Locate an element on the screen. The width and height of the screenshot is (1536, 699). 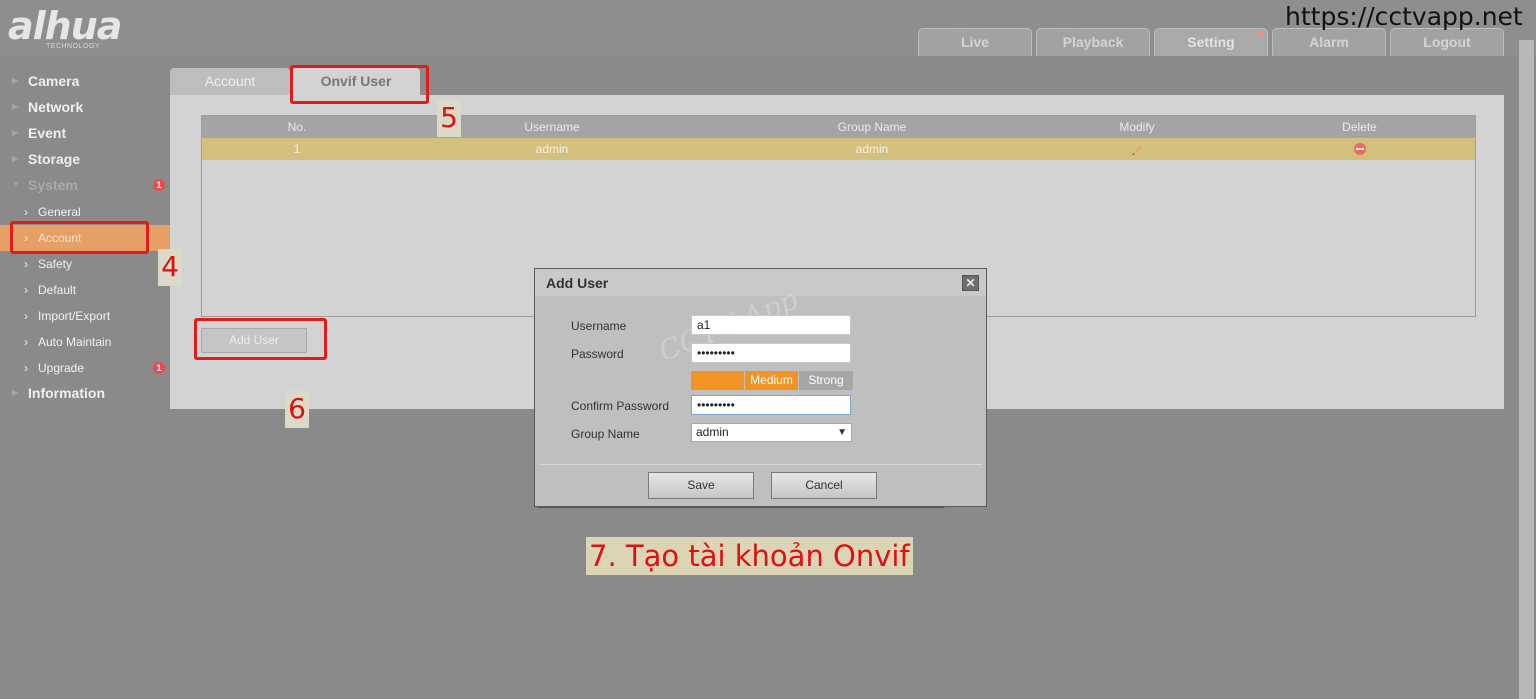
password-strength-meter: Medium Strong is located at coordinates (772, 380).